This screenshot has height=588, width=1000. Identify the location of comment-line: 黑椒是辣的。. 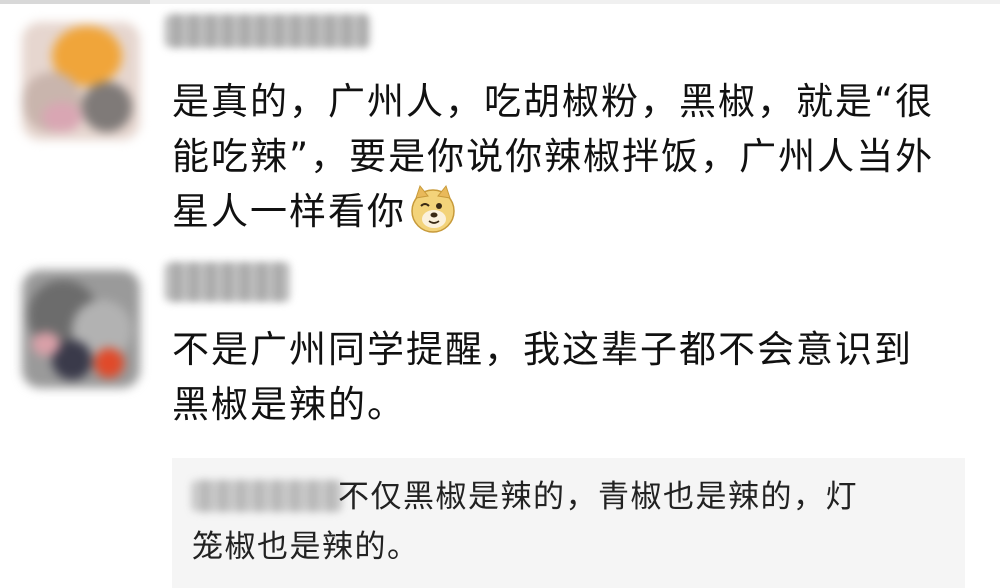
(289, 404).